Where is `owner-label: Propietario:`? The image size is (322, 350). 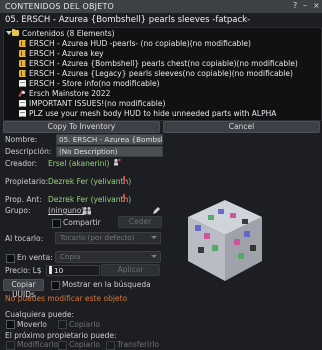
owner-label: Propietario: is located at coordinates (27, 181).